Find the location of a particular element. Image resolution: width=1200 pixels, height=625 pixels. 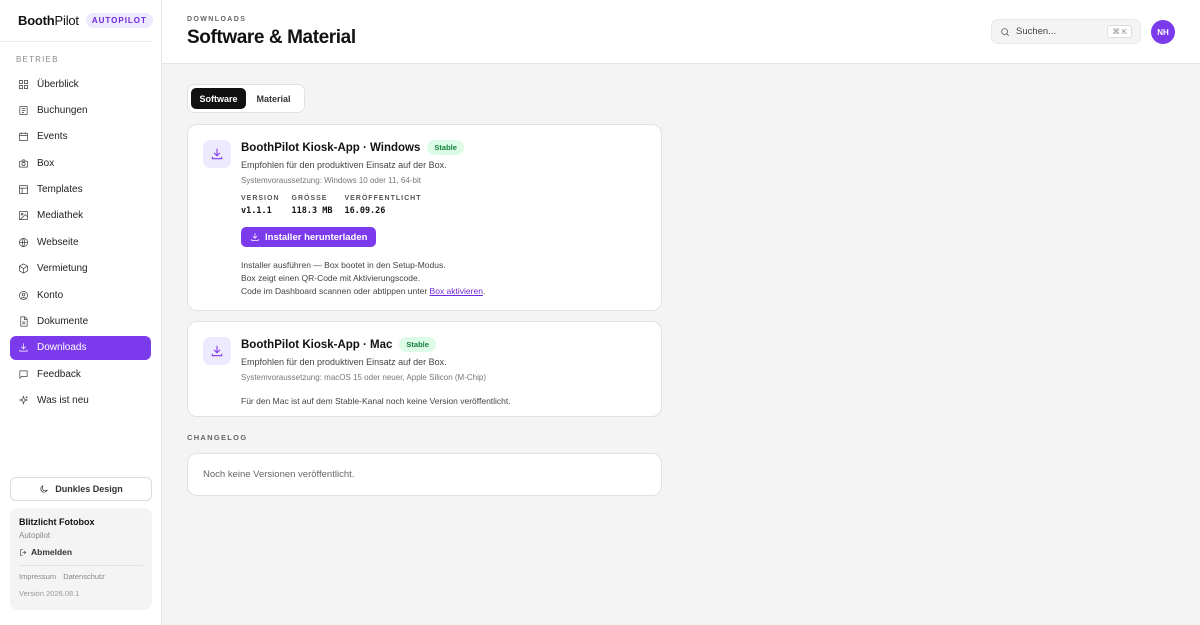

download-installer-button: Installer herunterladen is located at coordinates (309, 237).